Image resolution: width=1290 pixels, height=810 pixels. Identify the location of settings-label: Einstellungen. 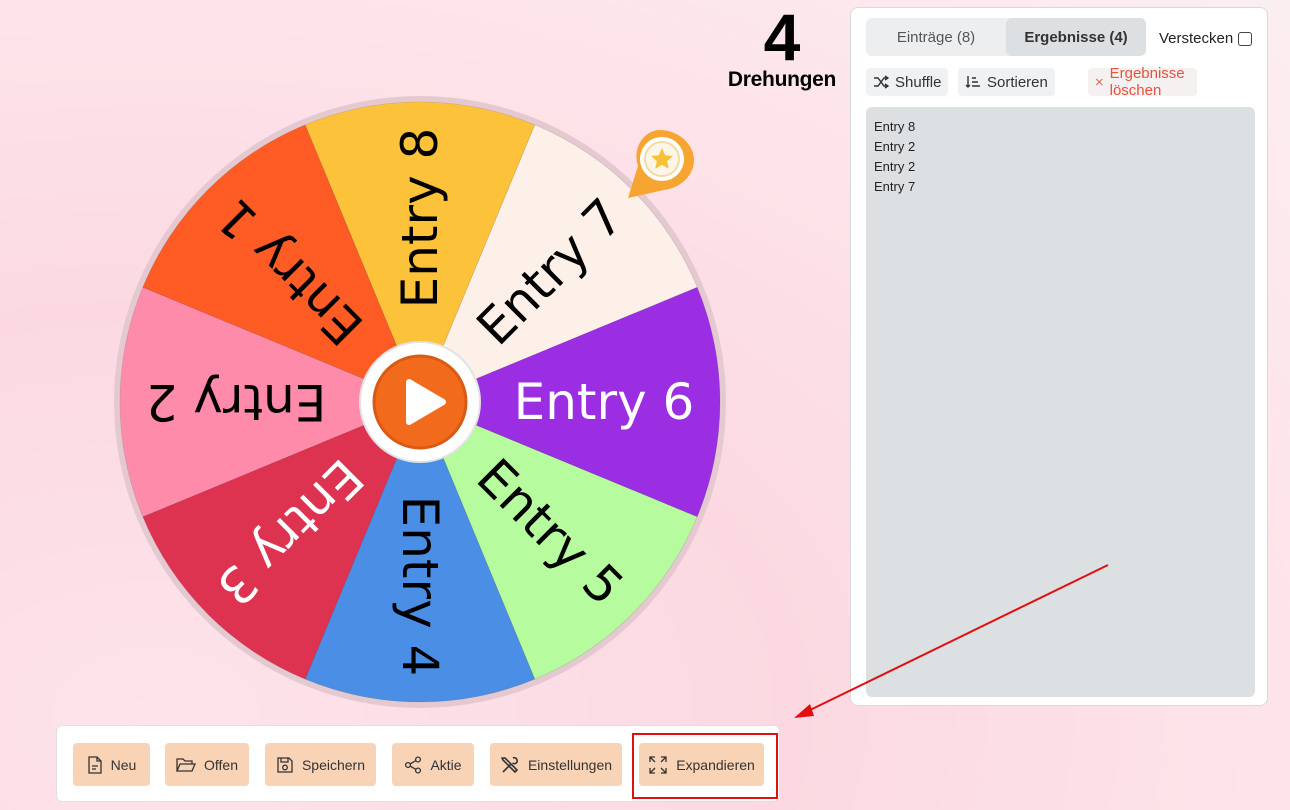
(570, 764).